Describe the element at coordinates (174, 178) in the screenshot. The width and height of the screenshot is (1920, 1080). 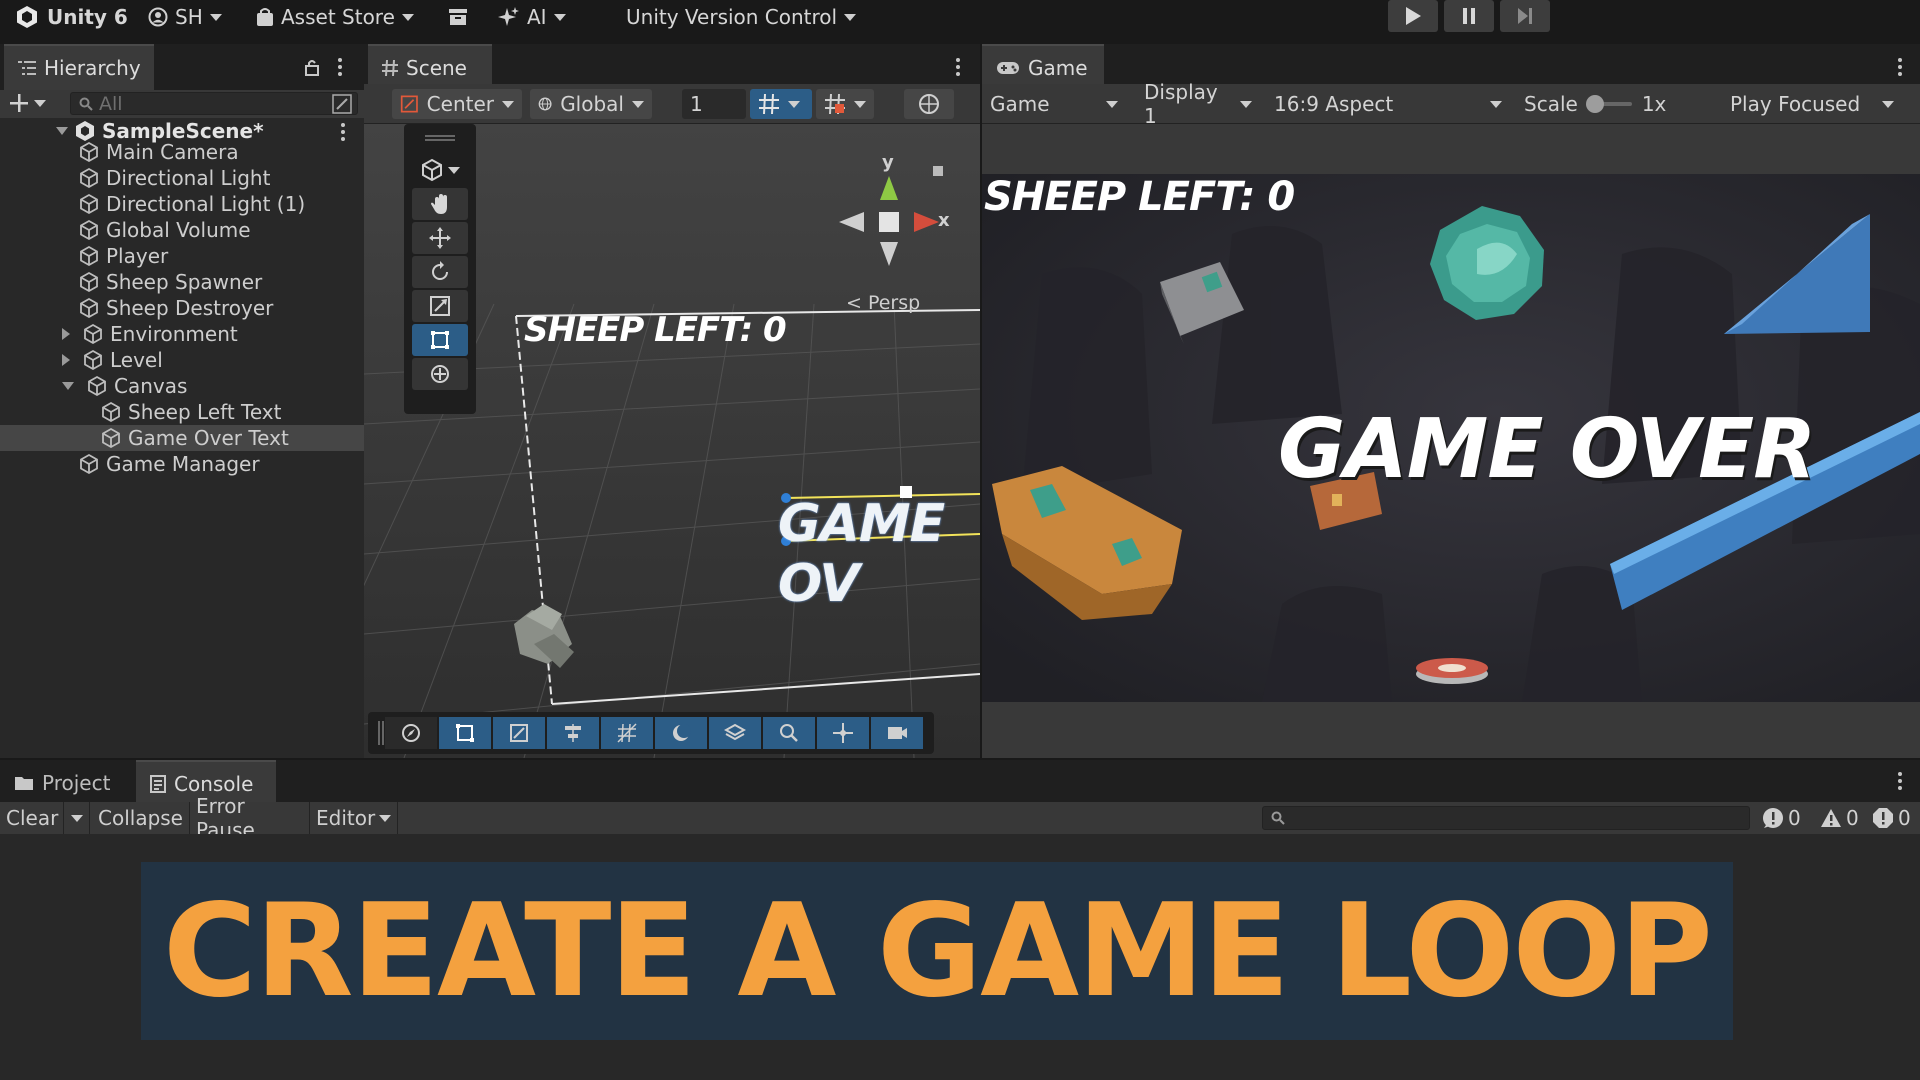
I see `hierarchy-item: Directional Light` at that location.